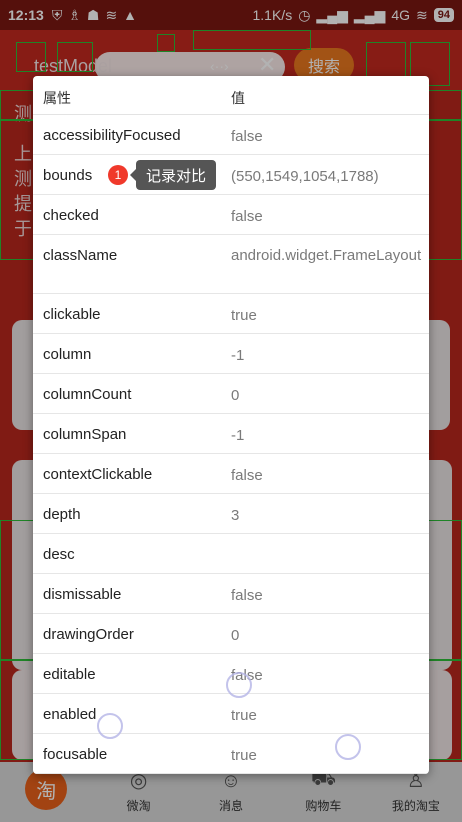 Image resolution: width=462 pixels, height=822 pixels. I want to click on attribute-value: (550,1549,1054,1788), so click(305, 176).